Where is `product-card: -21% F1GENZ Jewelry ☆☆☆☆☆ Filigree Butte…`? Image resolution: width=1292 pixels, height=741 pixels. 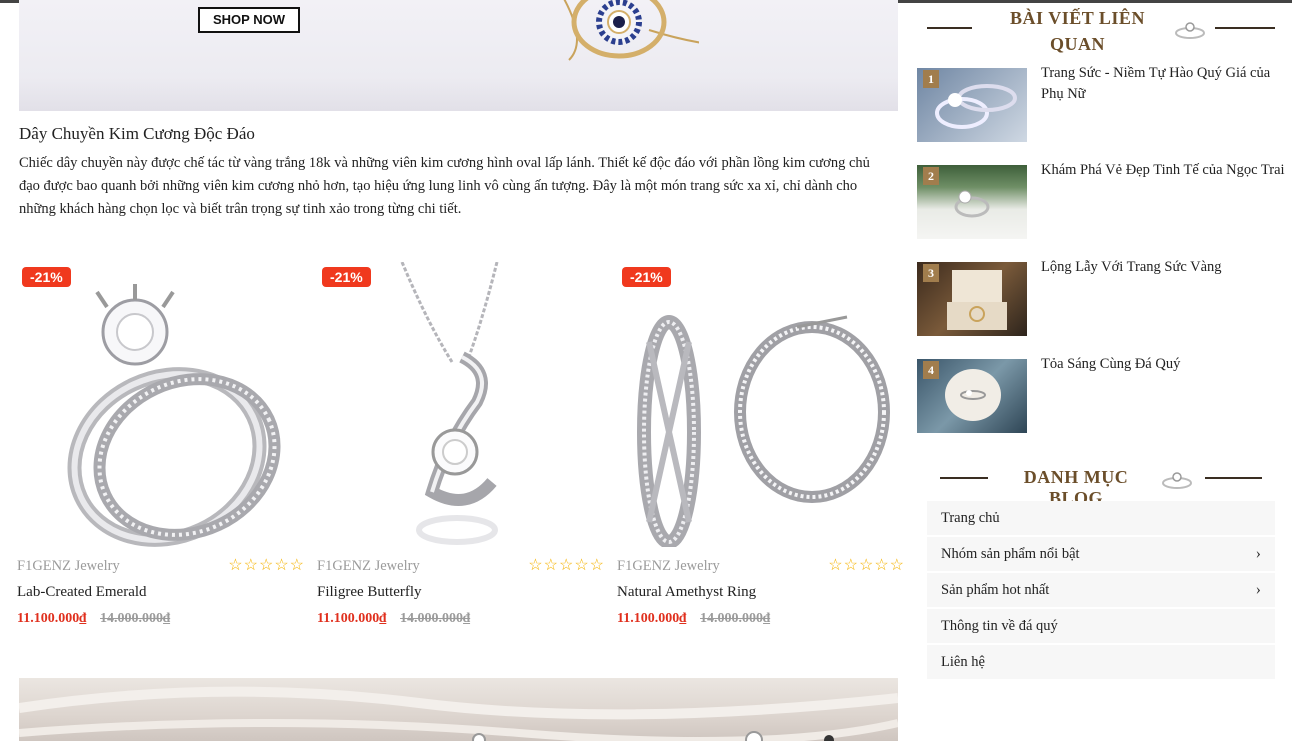
product-card: -21% F1GENZ Jewelry ☆☆☆☆☆ Filigree Butte… is located at coordinates (461, 452).